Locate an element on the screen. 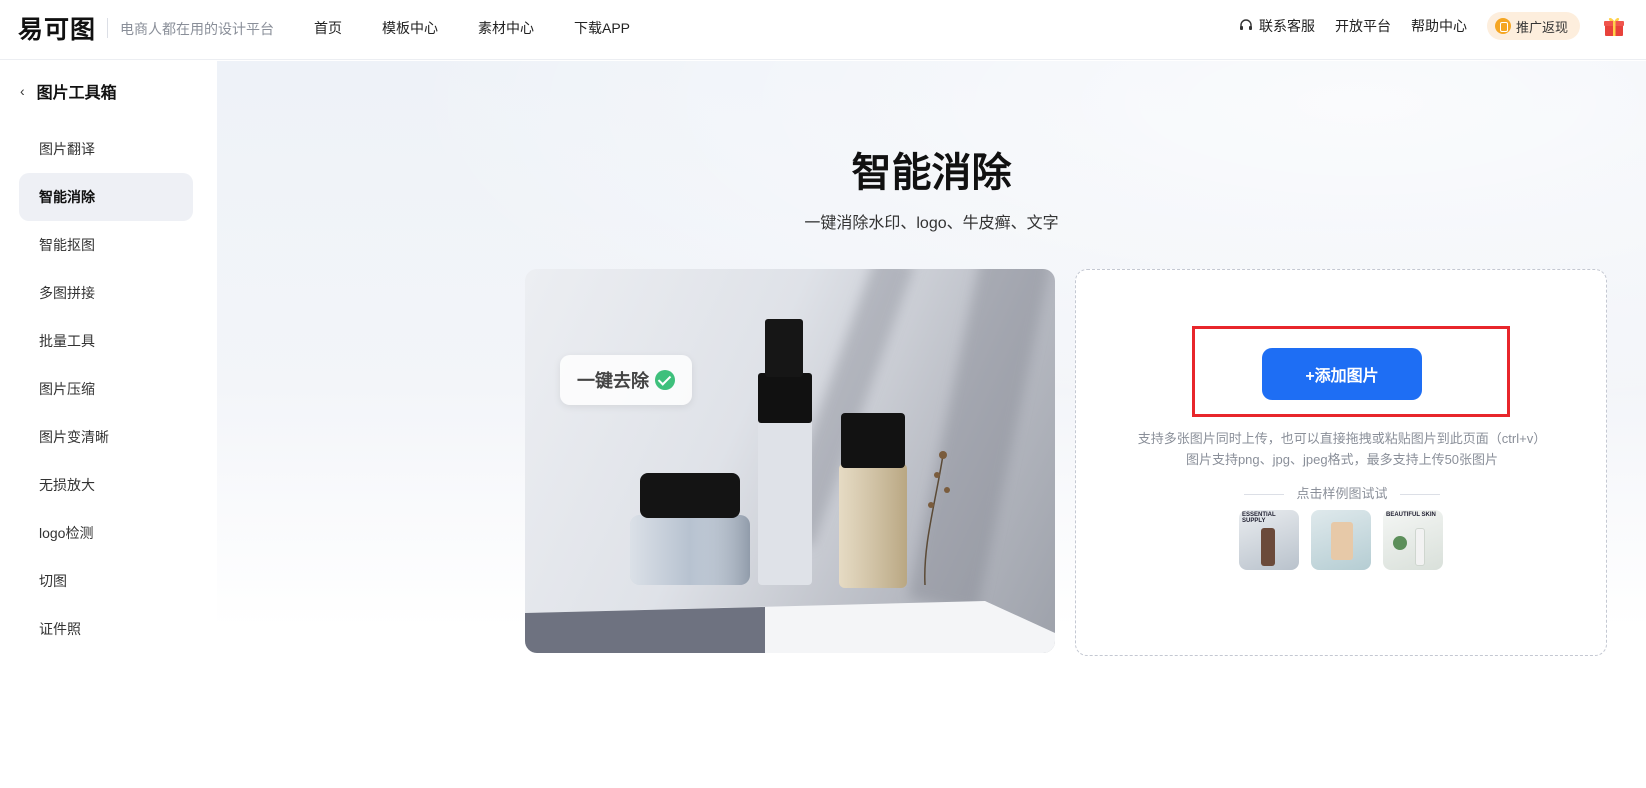  upload-hint-primary: 支持多张图片同时上传，也可以直接拖拽或粘贴图片到此页面（ctrl+v） is located at coordinates (1342, 438).